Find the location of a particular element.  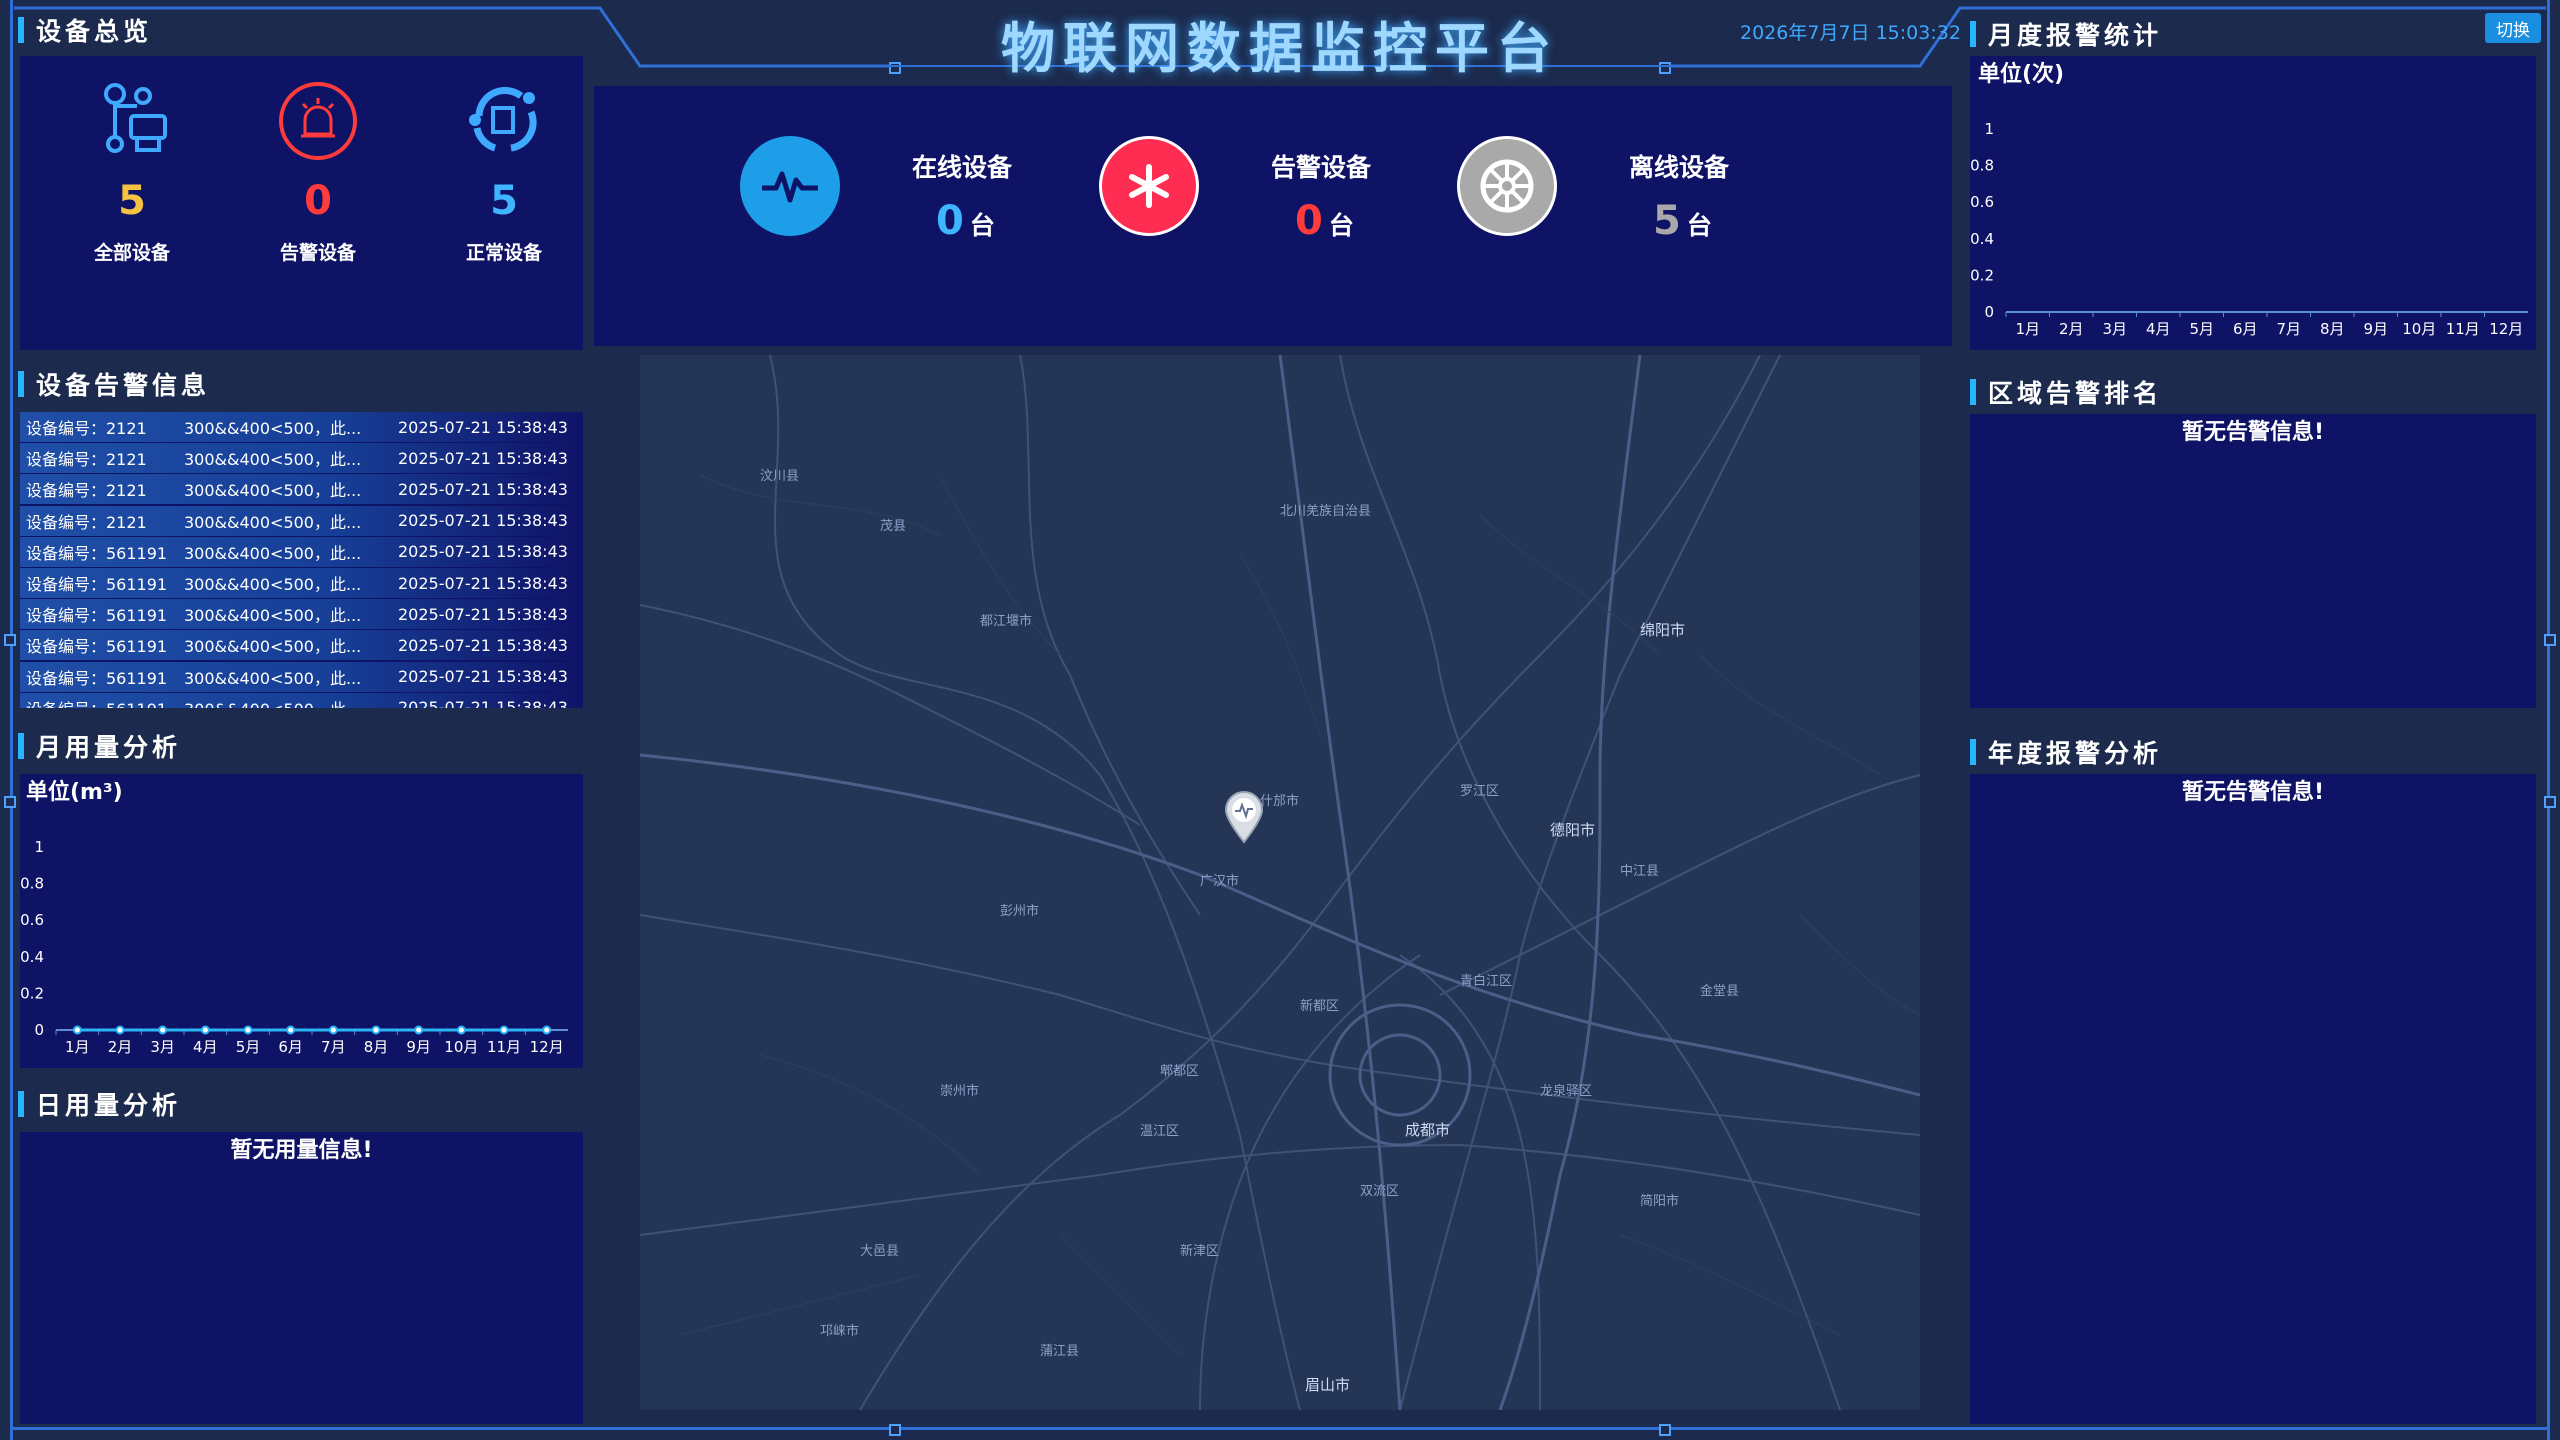

map-town-label: 蒲江县 is located at coordinates (1059, 1351).